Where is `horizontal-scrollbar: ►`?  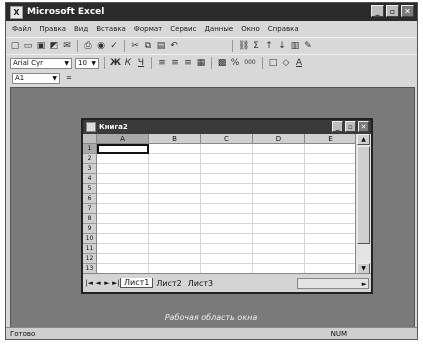
horizontal-scrollbar: ► is located at coordinates (333, 283).